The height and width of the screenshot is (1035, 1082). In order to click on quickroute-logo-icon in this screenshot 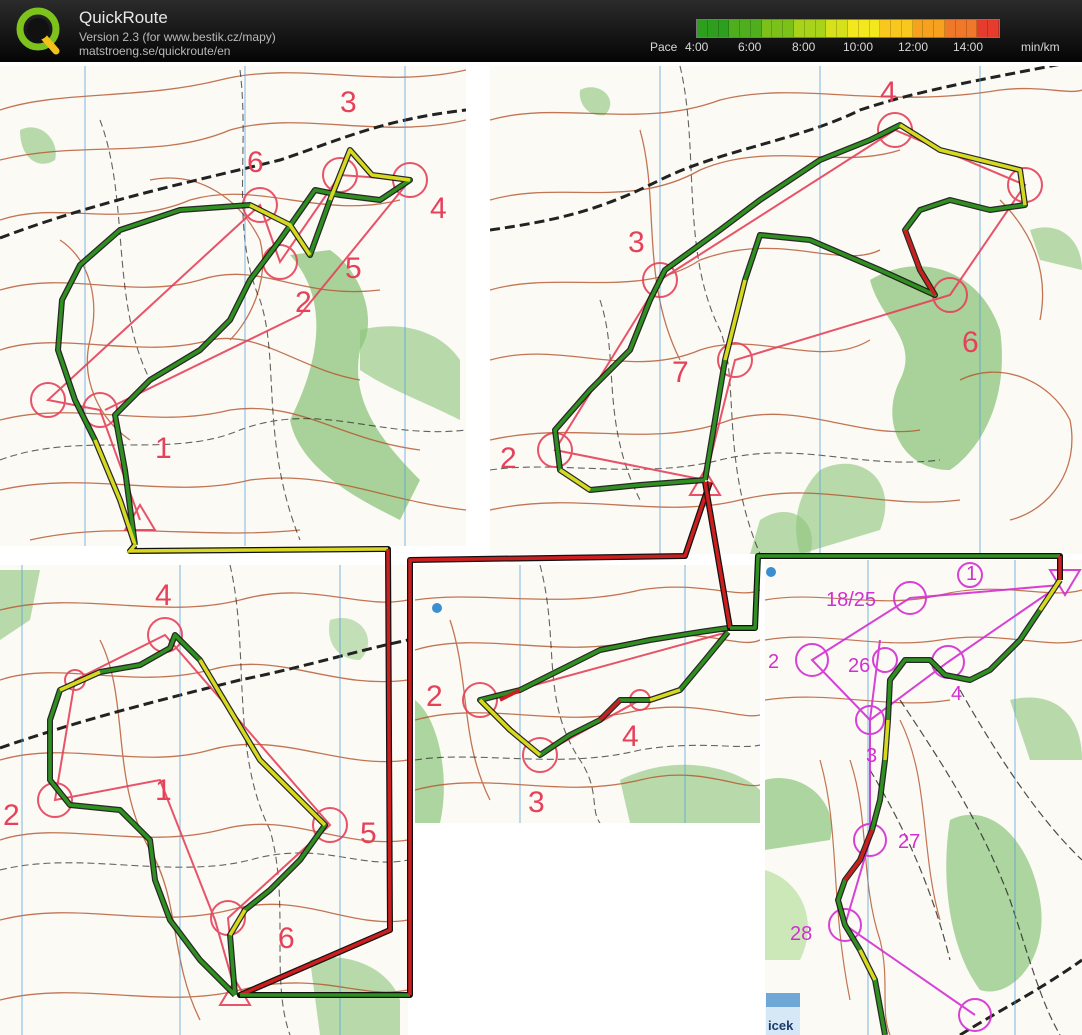, I will do `click(38, 31)`.